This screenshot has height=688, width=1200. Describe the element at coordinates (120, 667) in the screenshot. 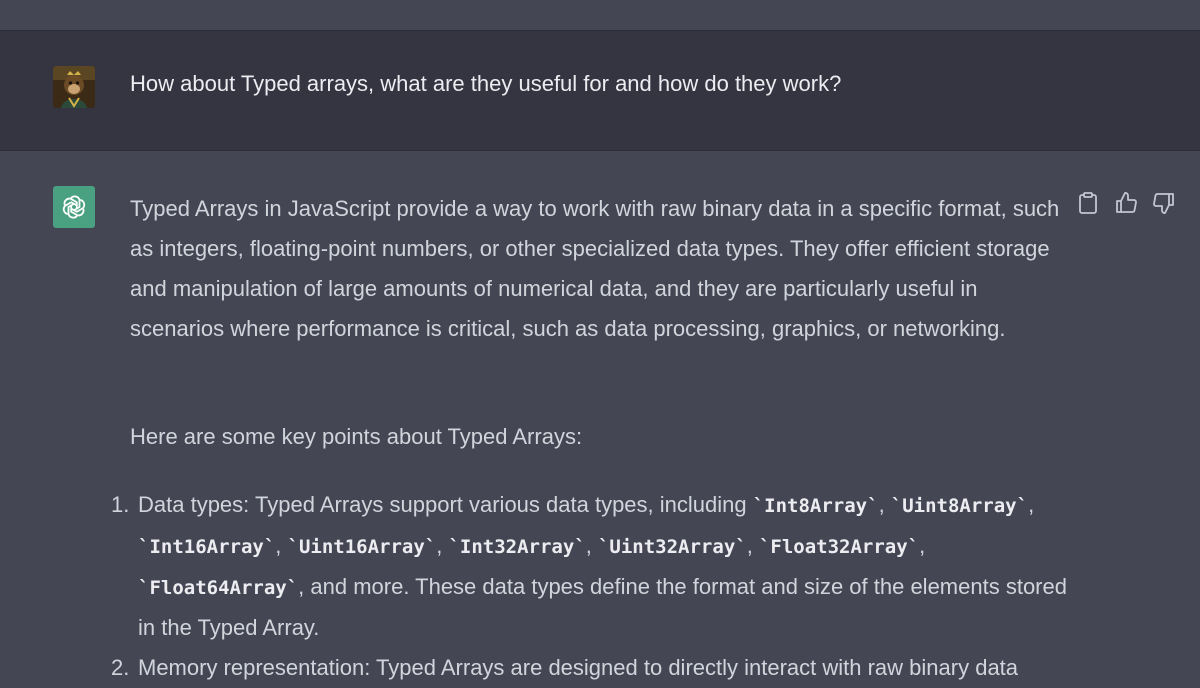

I see `list-item-number: 2.` at that location.